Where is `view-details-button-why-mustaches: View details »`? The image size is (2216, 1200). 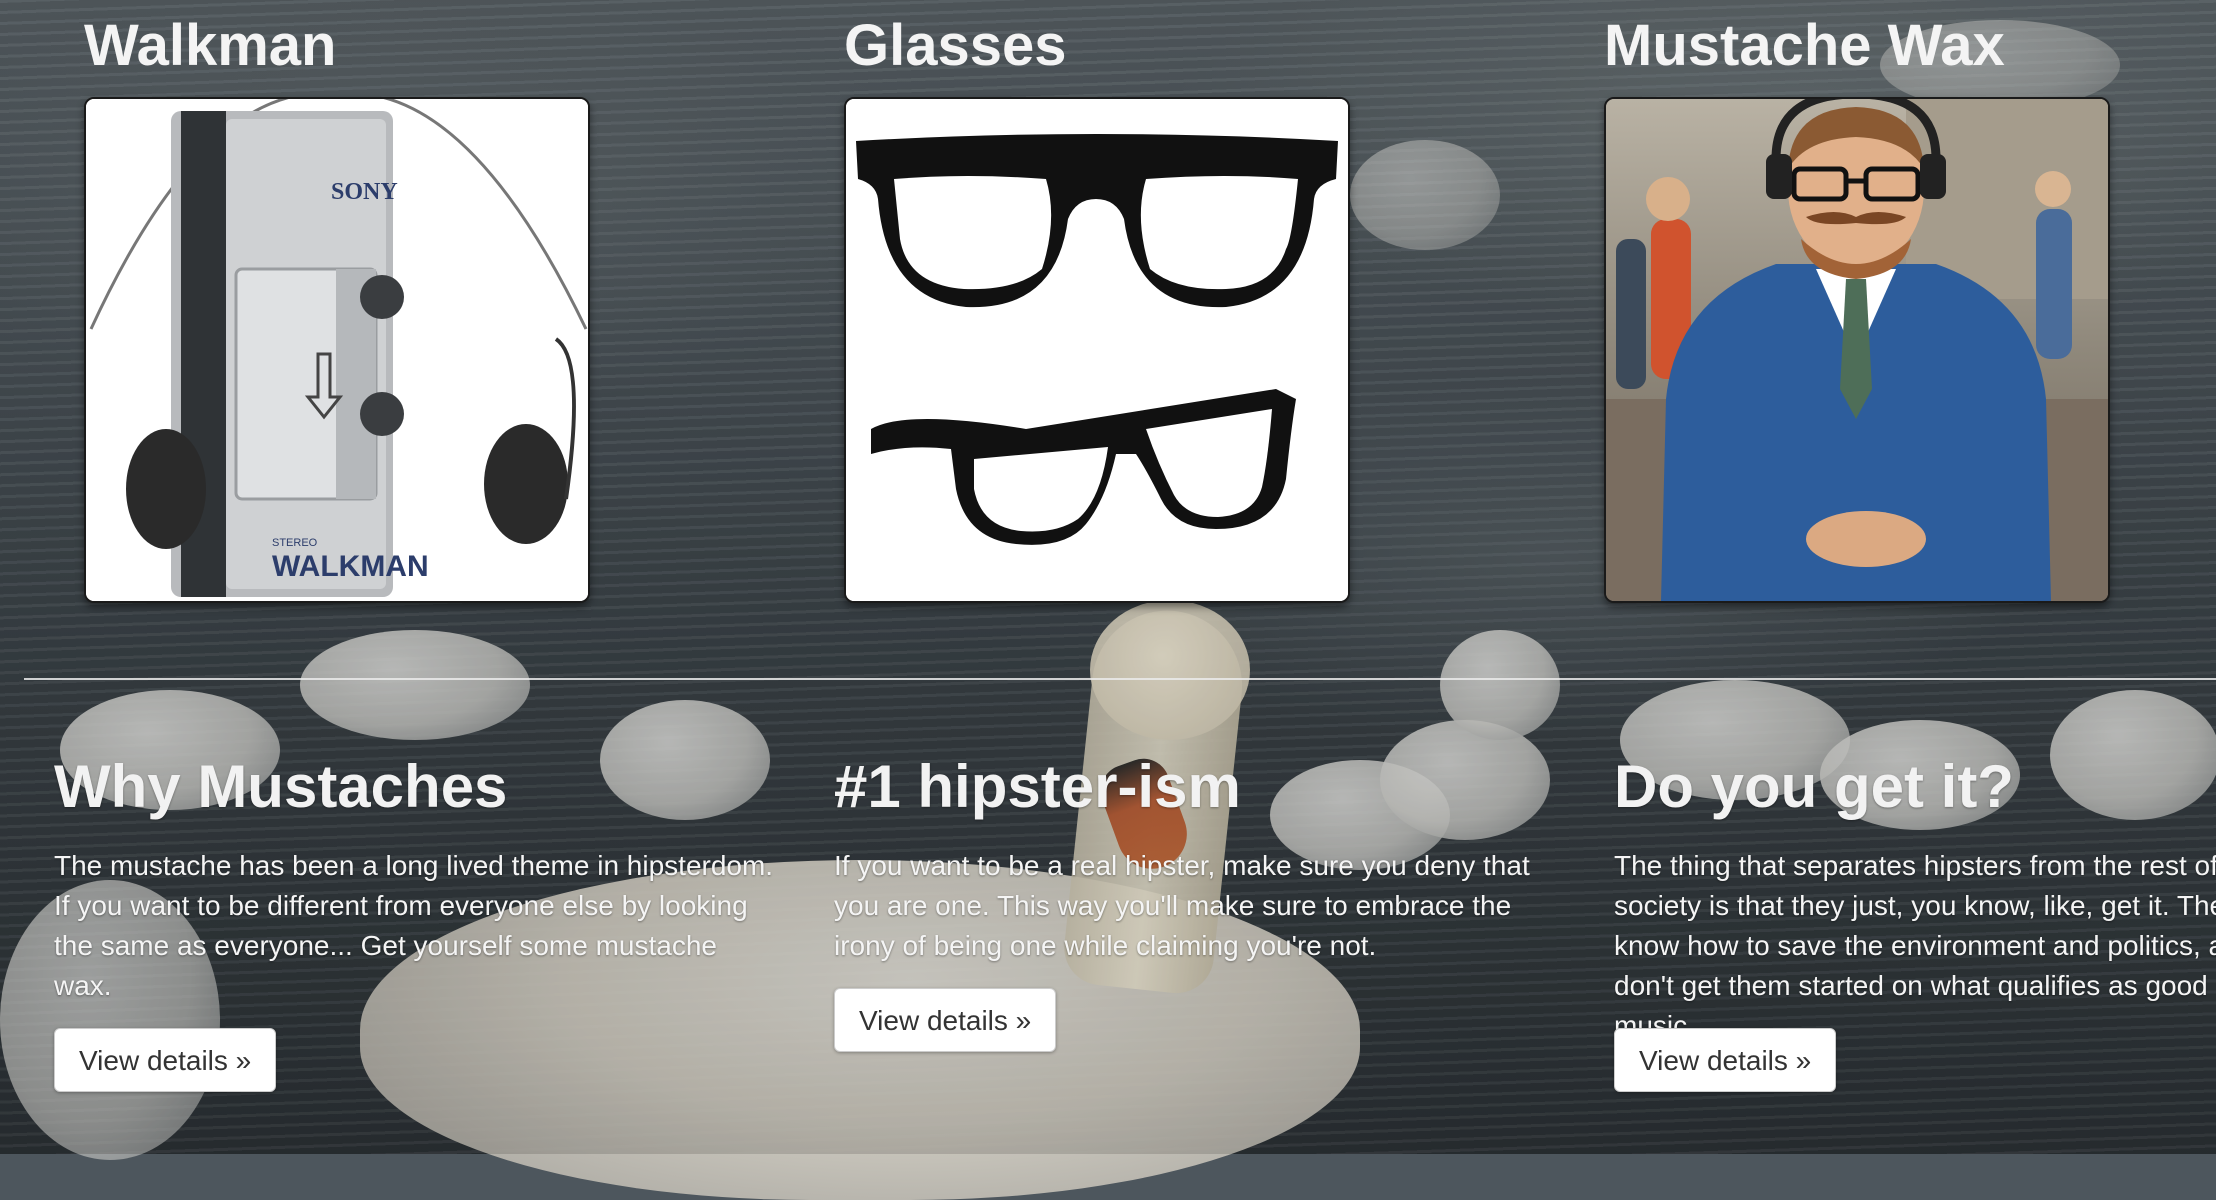
view-details-button-why-mustaches: View details » is located at coordinates (165, 1060).